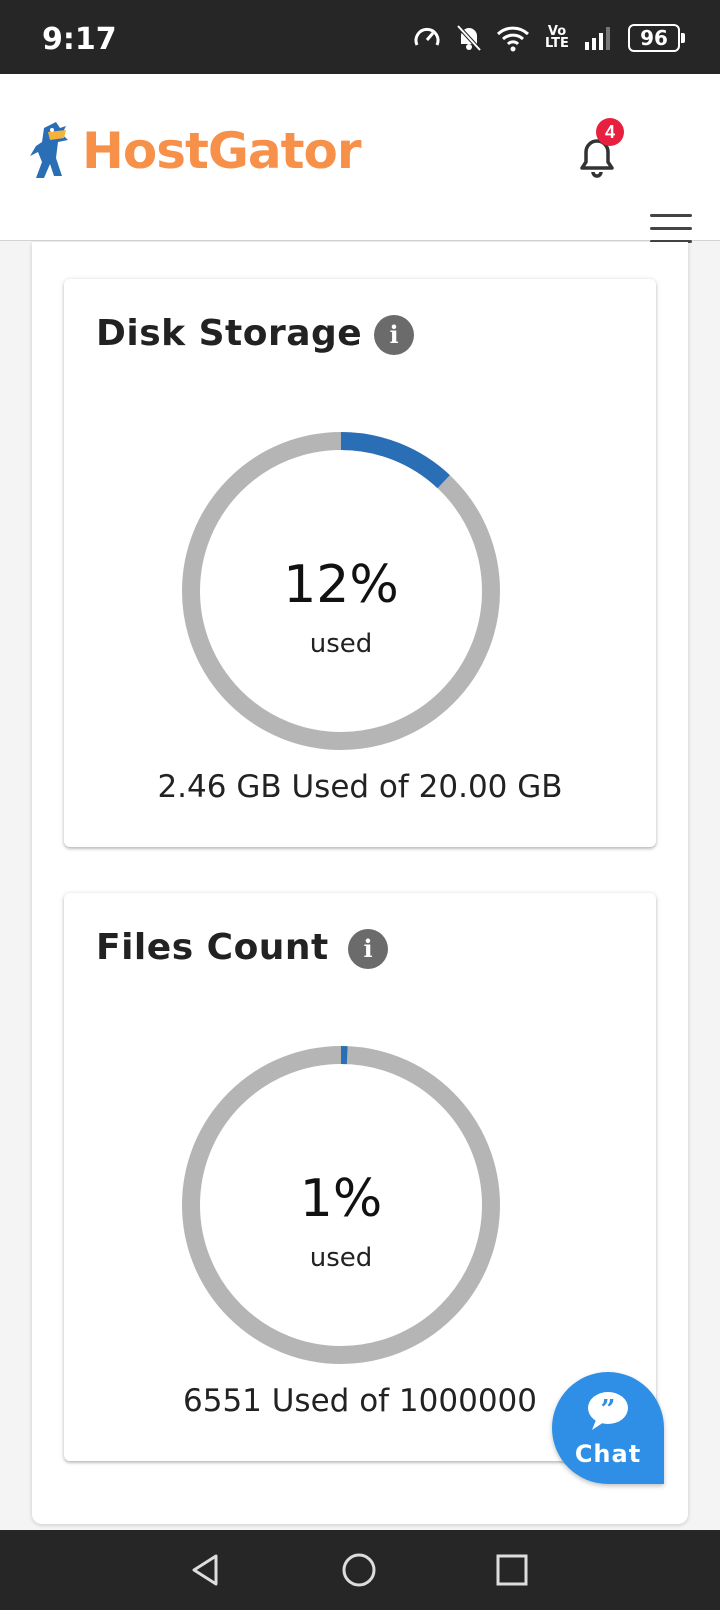 This screenshot has width=720, height=1610. I want to click on gauge-fill, so click(395, 460).